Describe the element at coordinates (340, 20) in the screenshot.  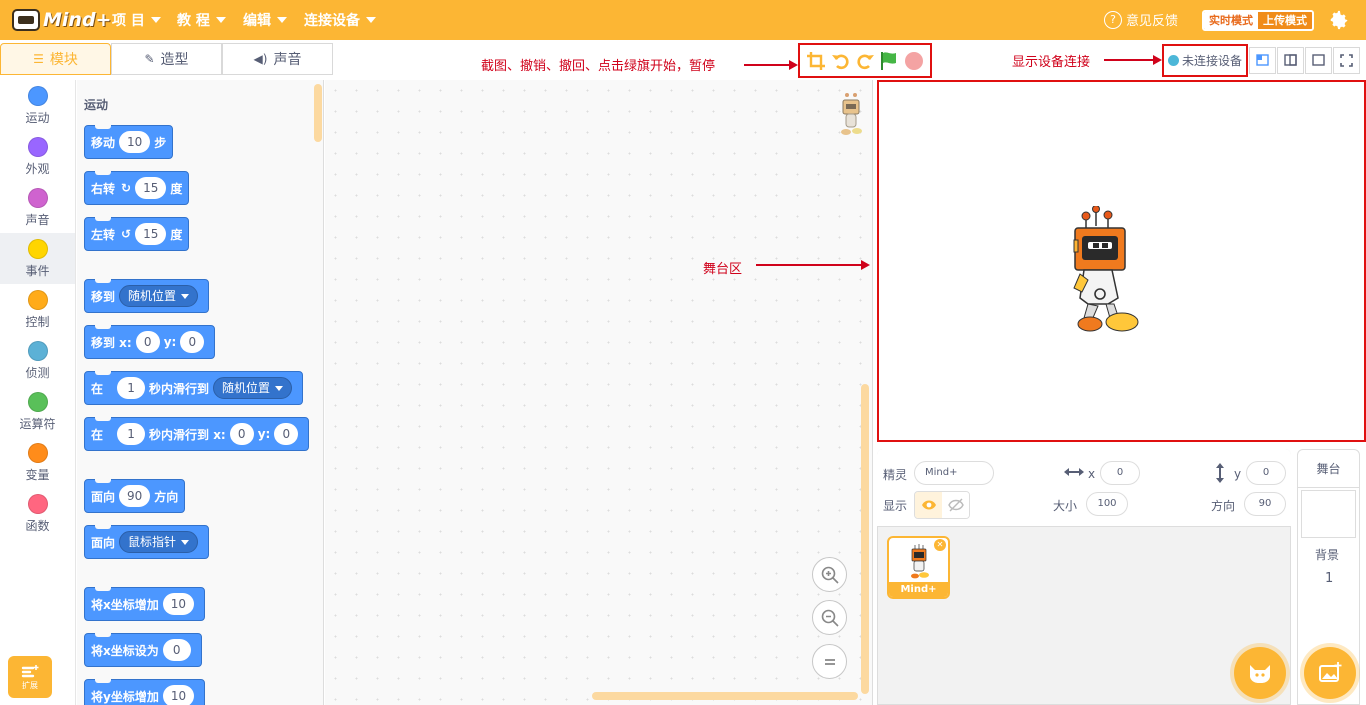
I see `menu-connect-device: 连接设备` at that location.